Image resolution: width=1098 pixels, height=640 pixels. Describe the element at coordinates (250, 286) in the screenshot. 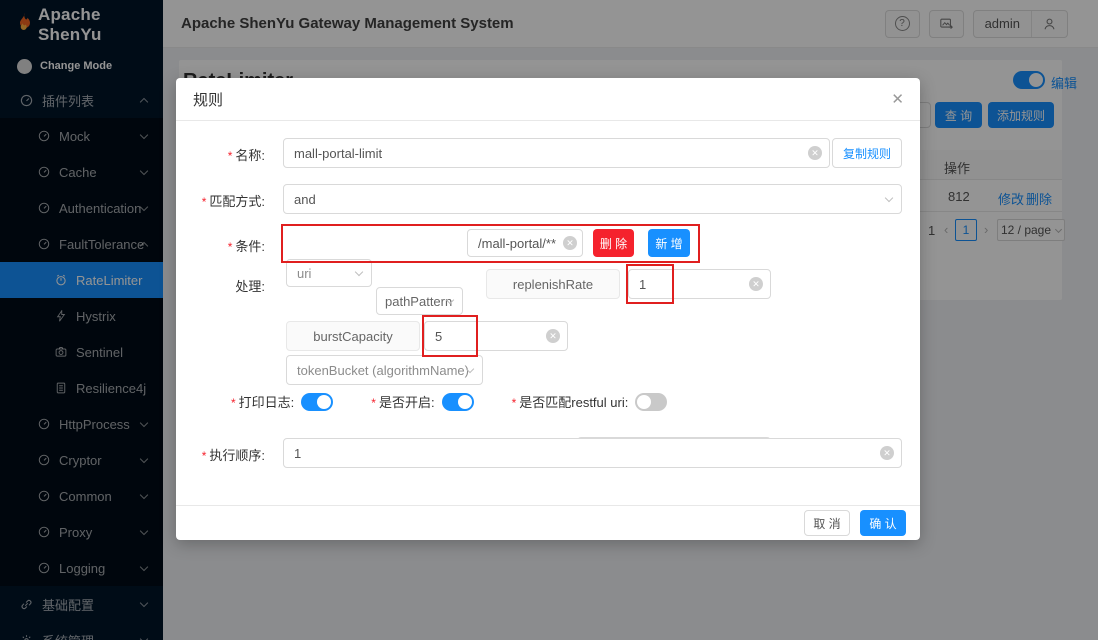

I see `handle-label: 处理:` at that location.